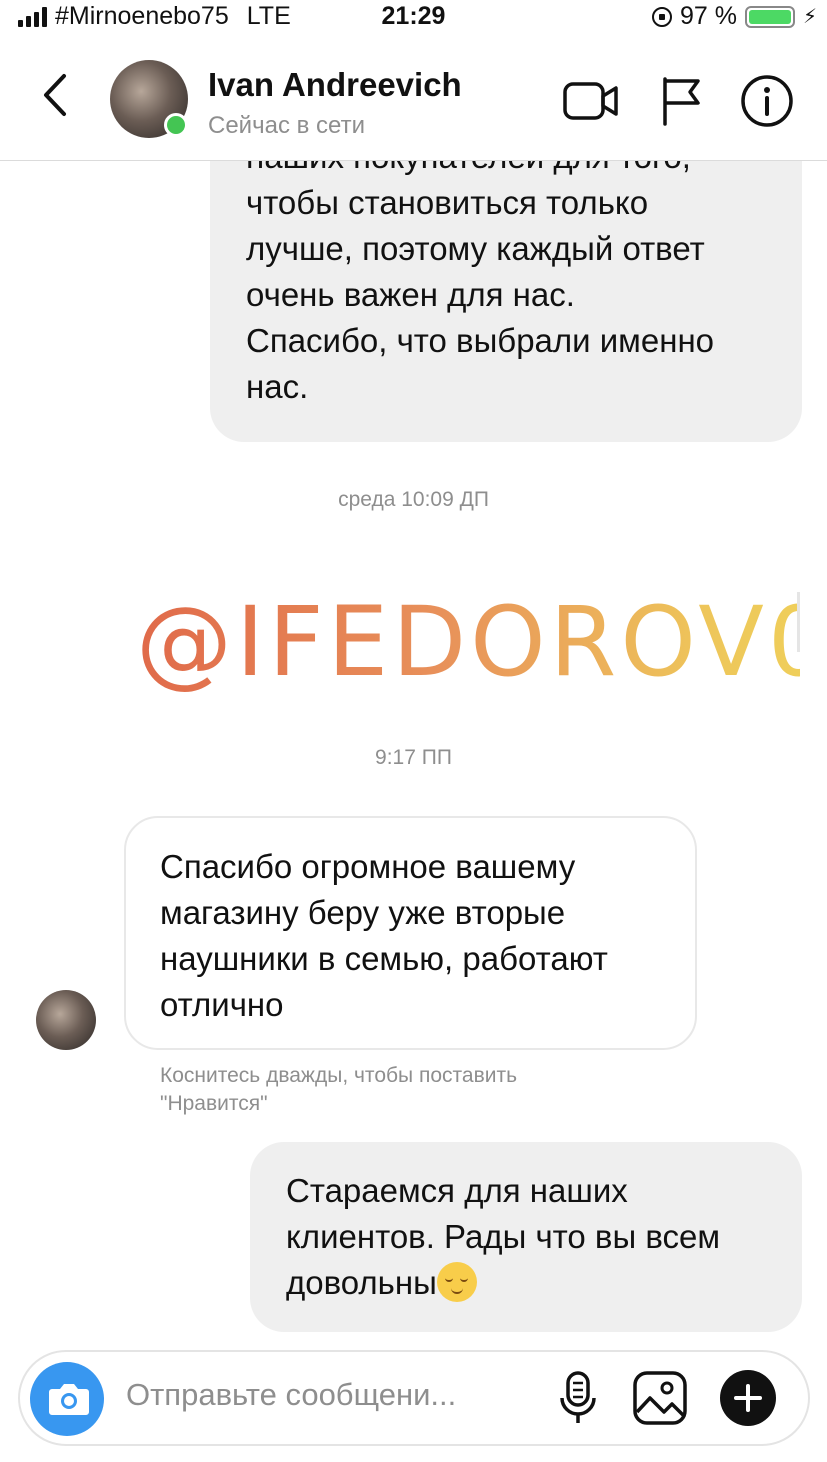  Describe the element at coordinates (503, 1236) in the screenshot. I see `message-line: клиентов. Рады что вы всем` at that location.